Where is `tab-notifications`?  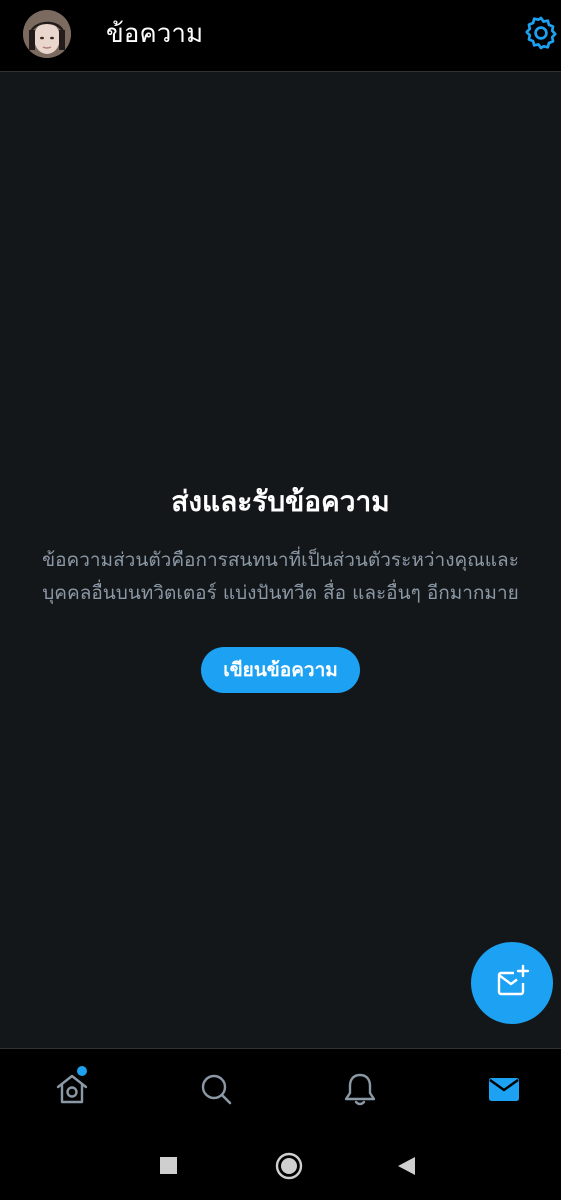
tab-notifications is located at coordinates (360, 1089).